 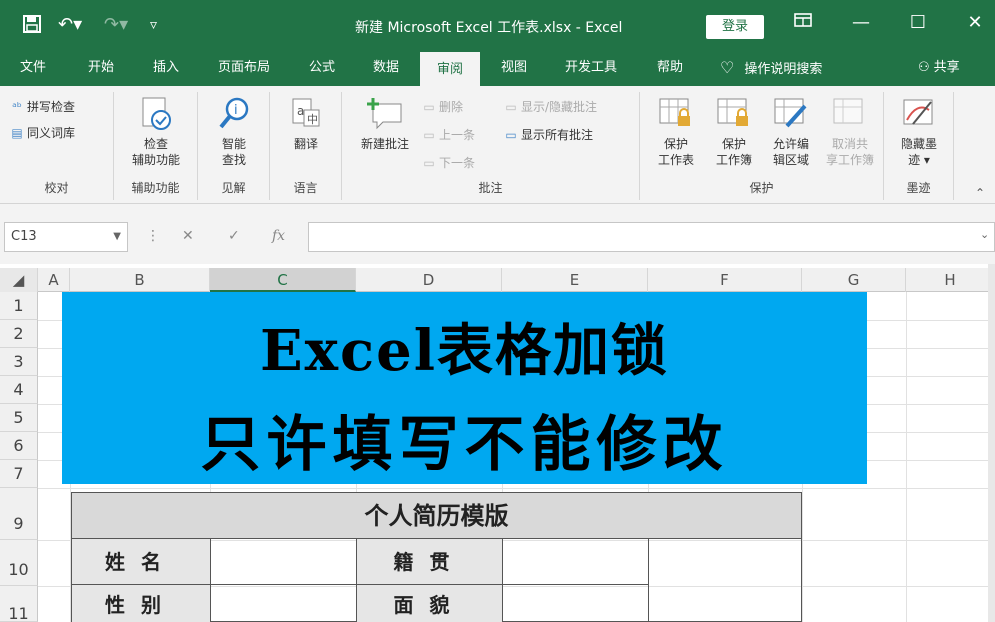 What do you see at coordinates (117, 237) in the screenshot?
I see `chevron-down-icon: ▼` at bounding box center [117, 237].